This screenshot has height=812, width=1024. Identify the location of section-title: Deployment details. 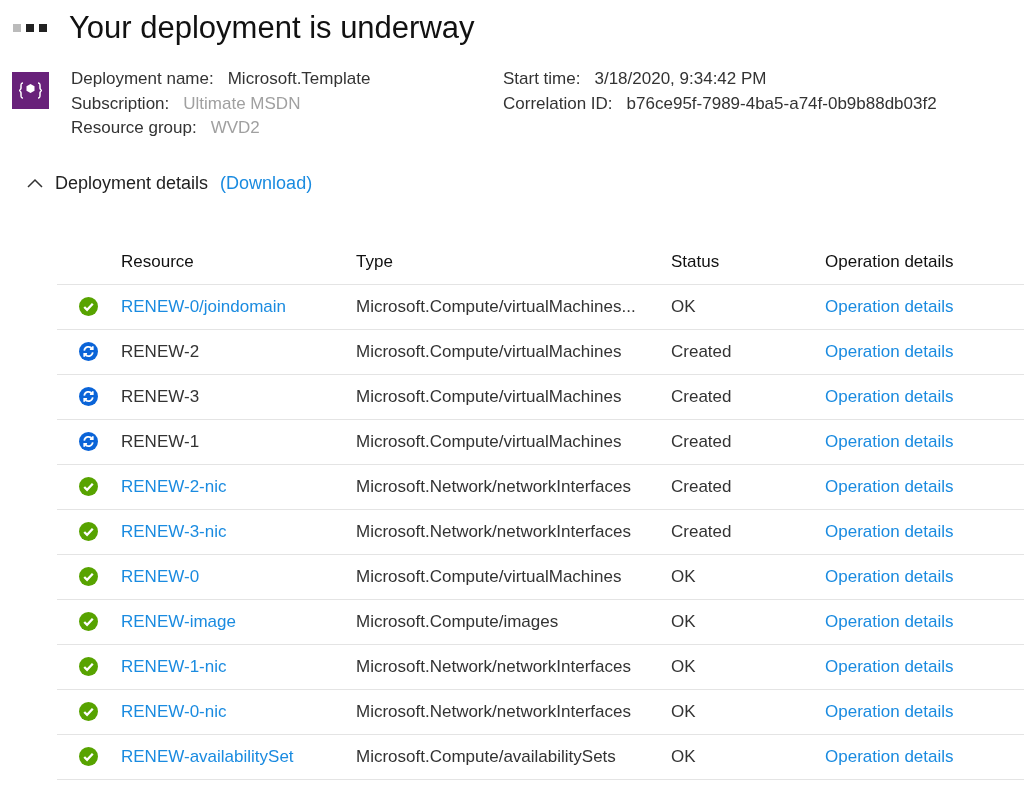
(132, 183).